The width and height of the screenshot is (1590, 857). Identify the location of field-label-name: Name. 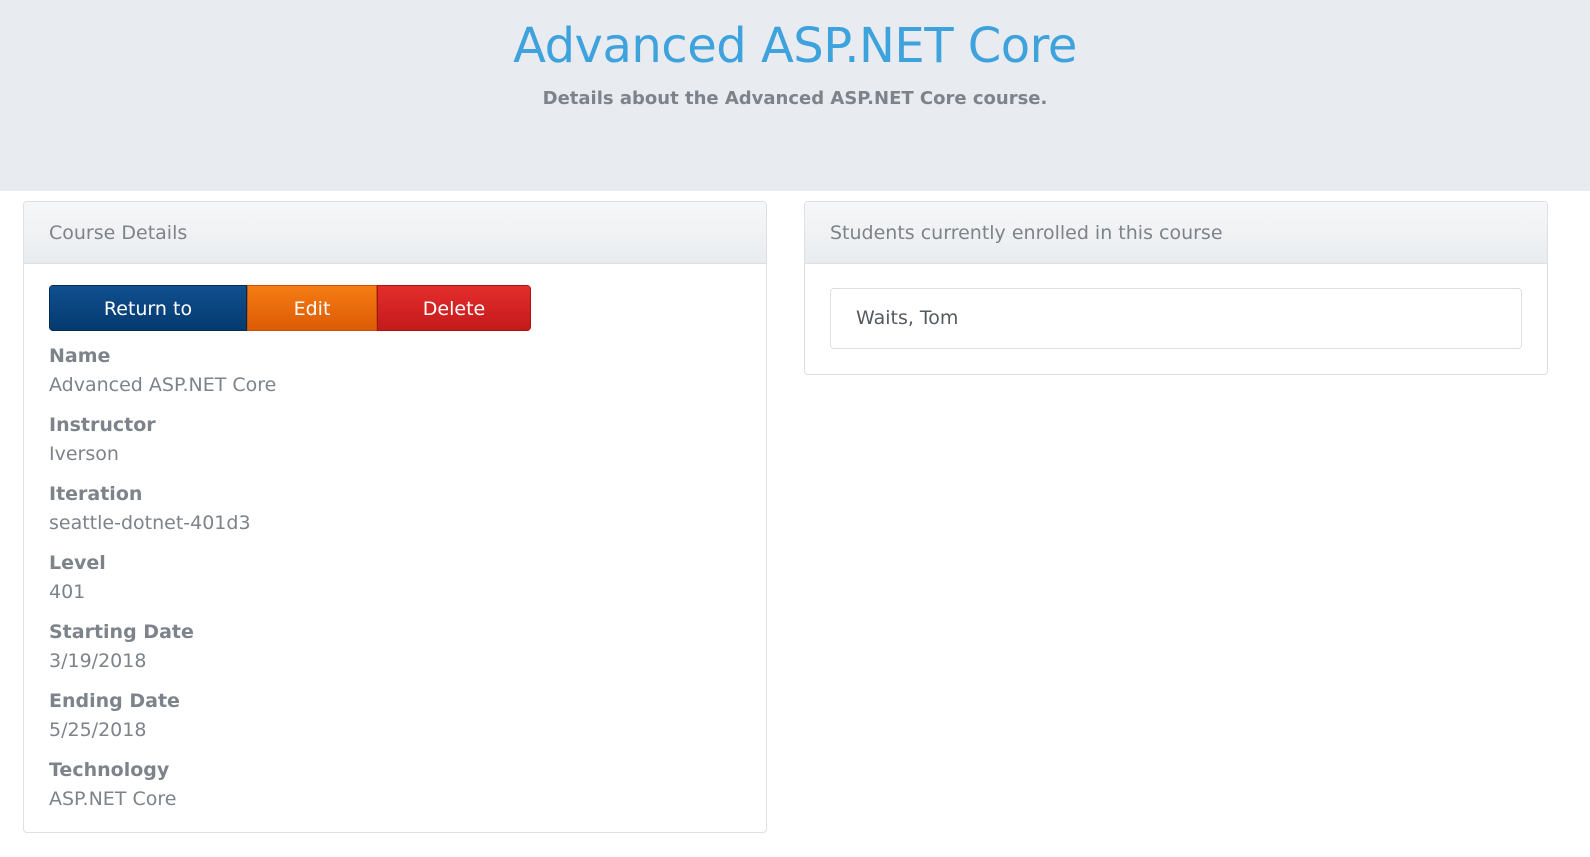
(80, 356).